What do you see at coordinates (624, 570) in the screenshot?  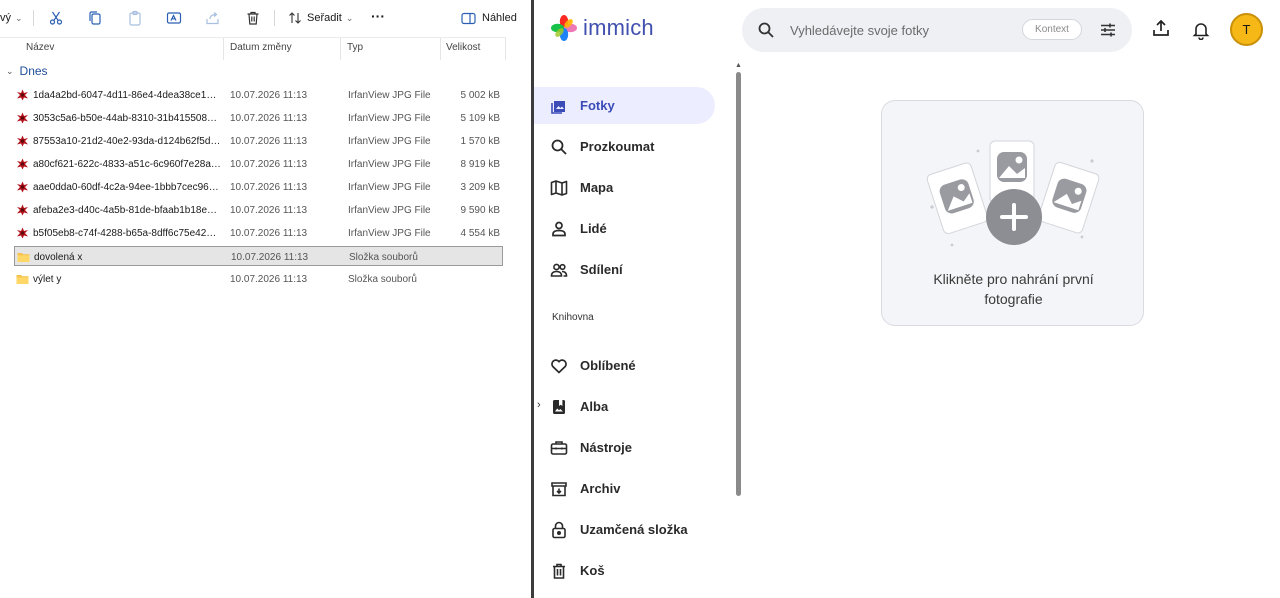 I see `sidebar-item-trash: Koš` at bounding box center [624, 570].